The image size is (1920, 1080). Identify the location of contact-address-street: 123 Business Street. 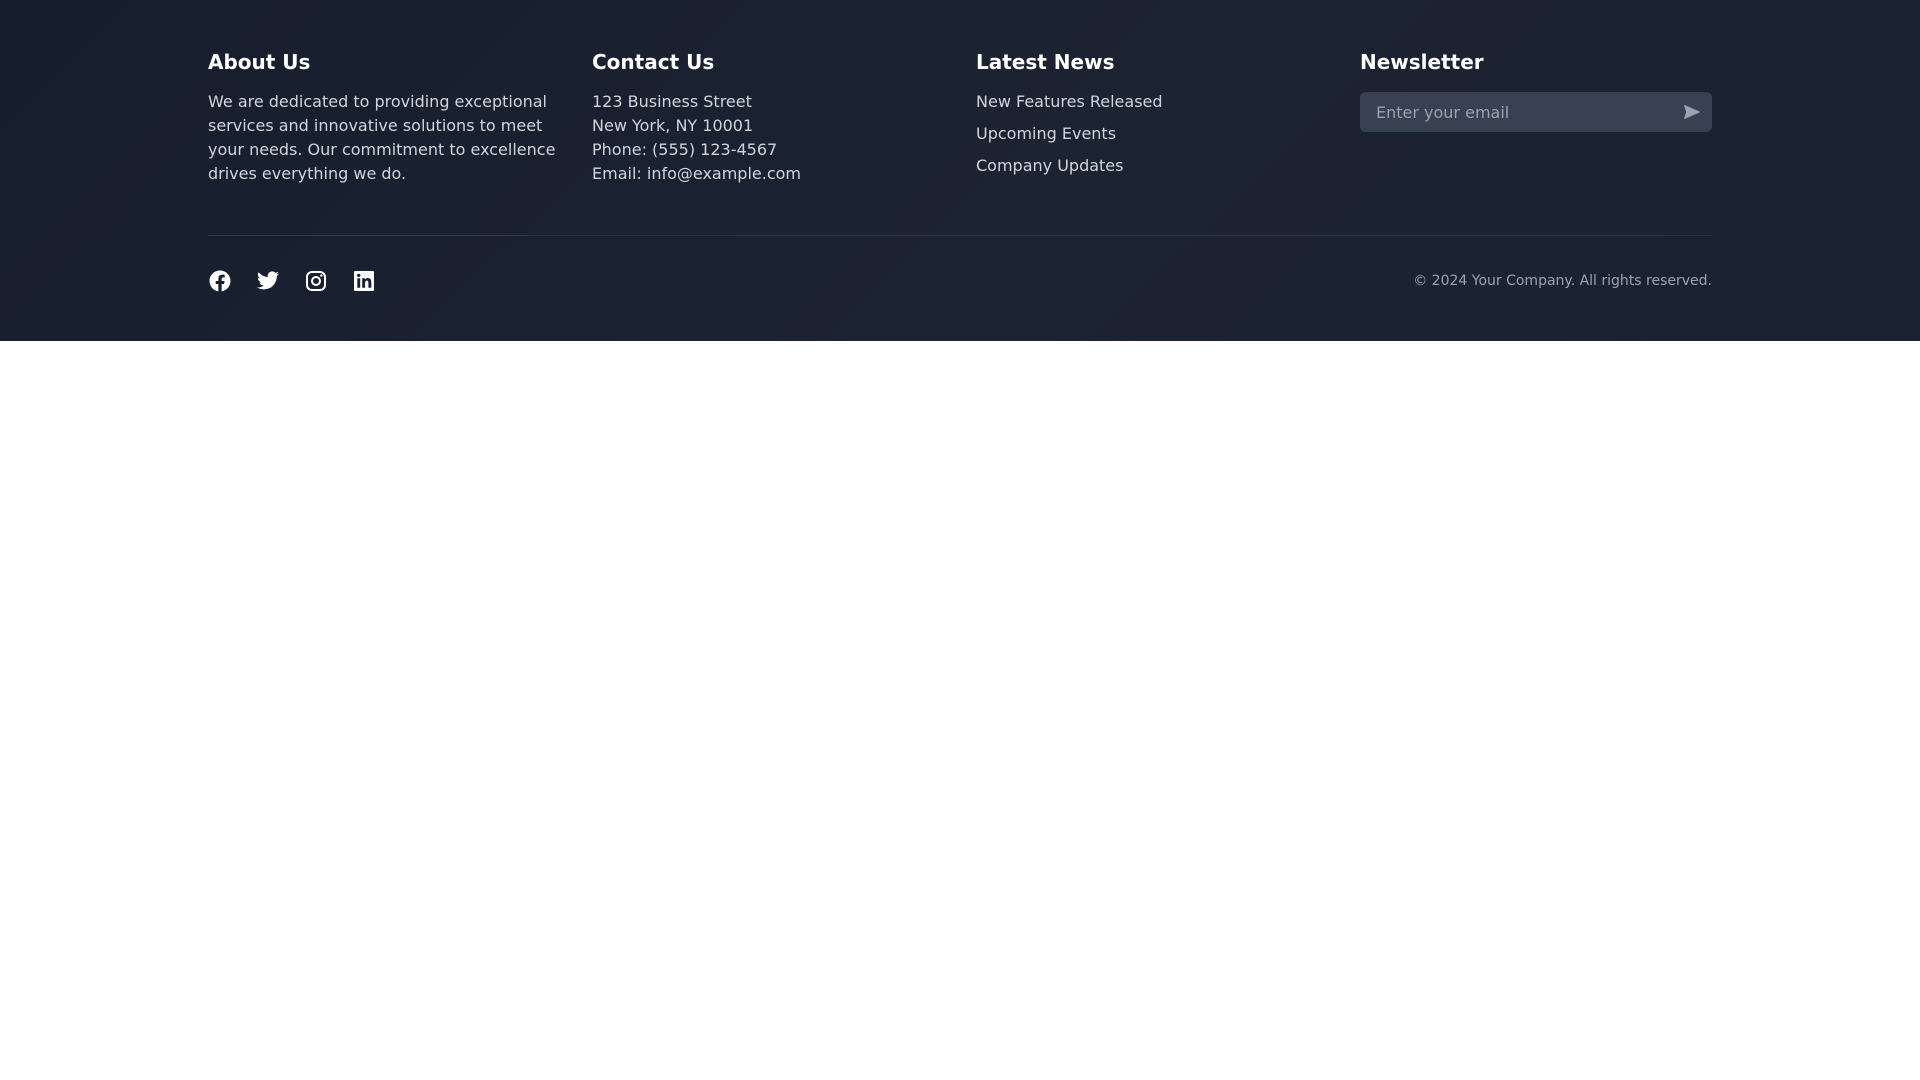
(672, 101).